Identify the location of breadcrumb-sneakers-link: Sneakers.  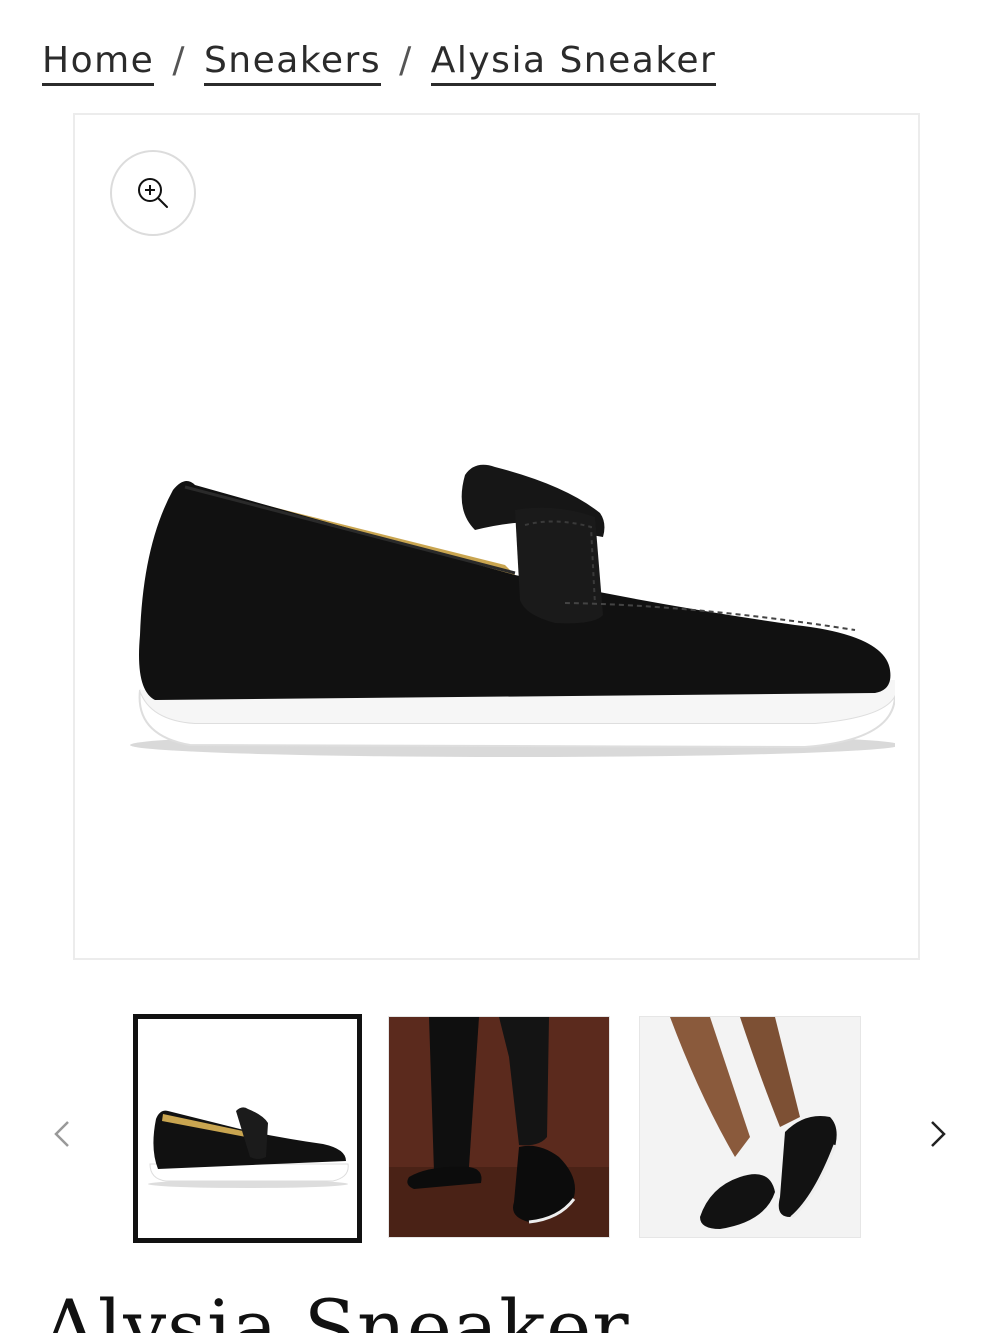
(292, 63).